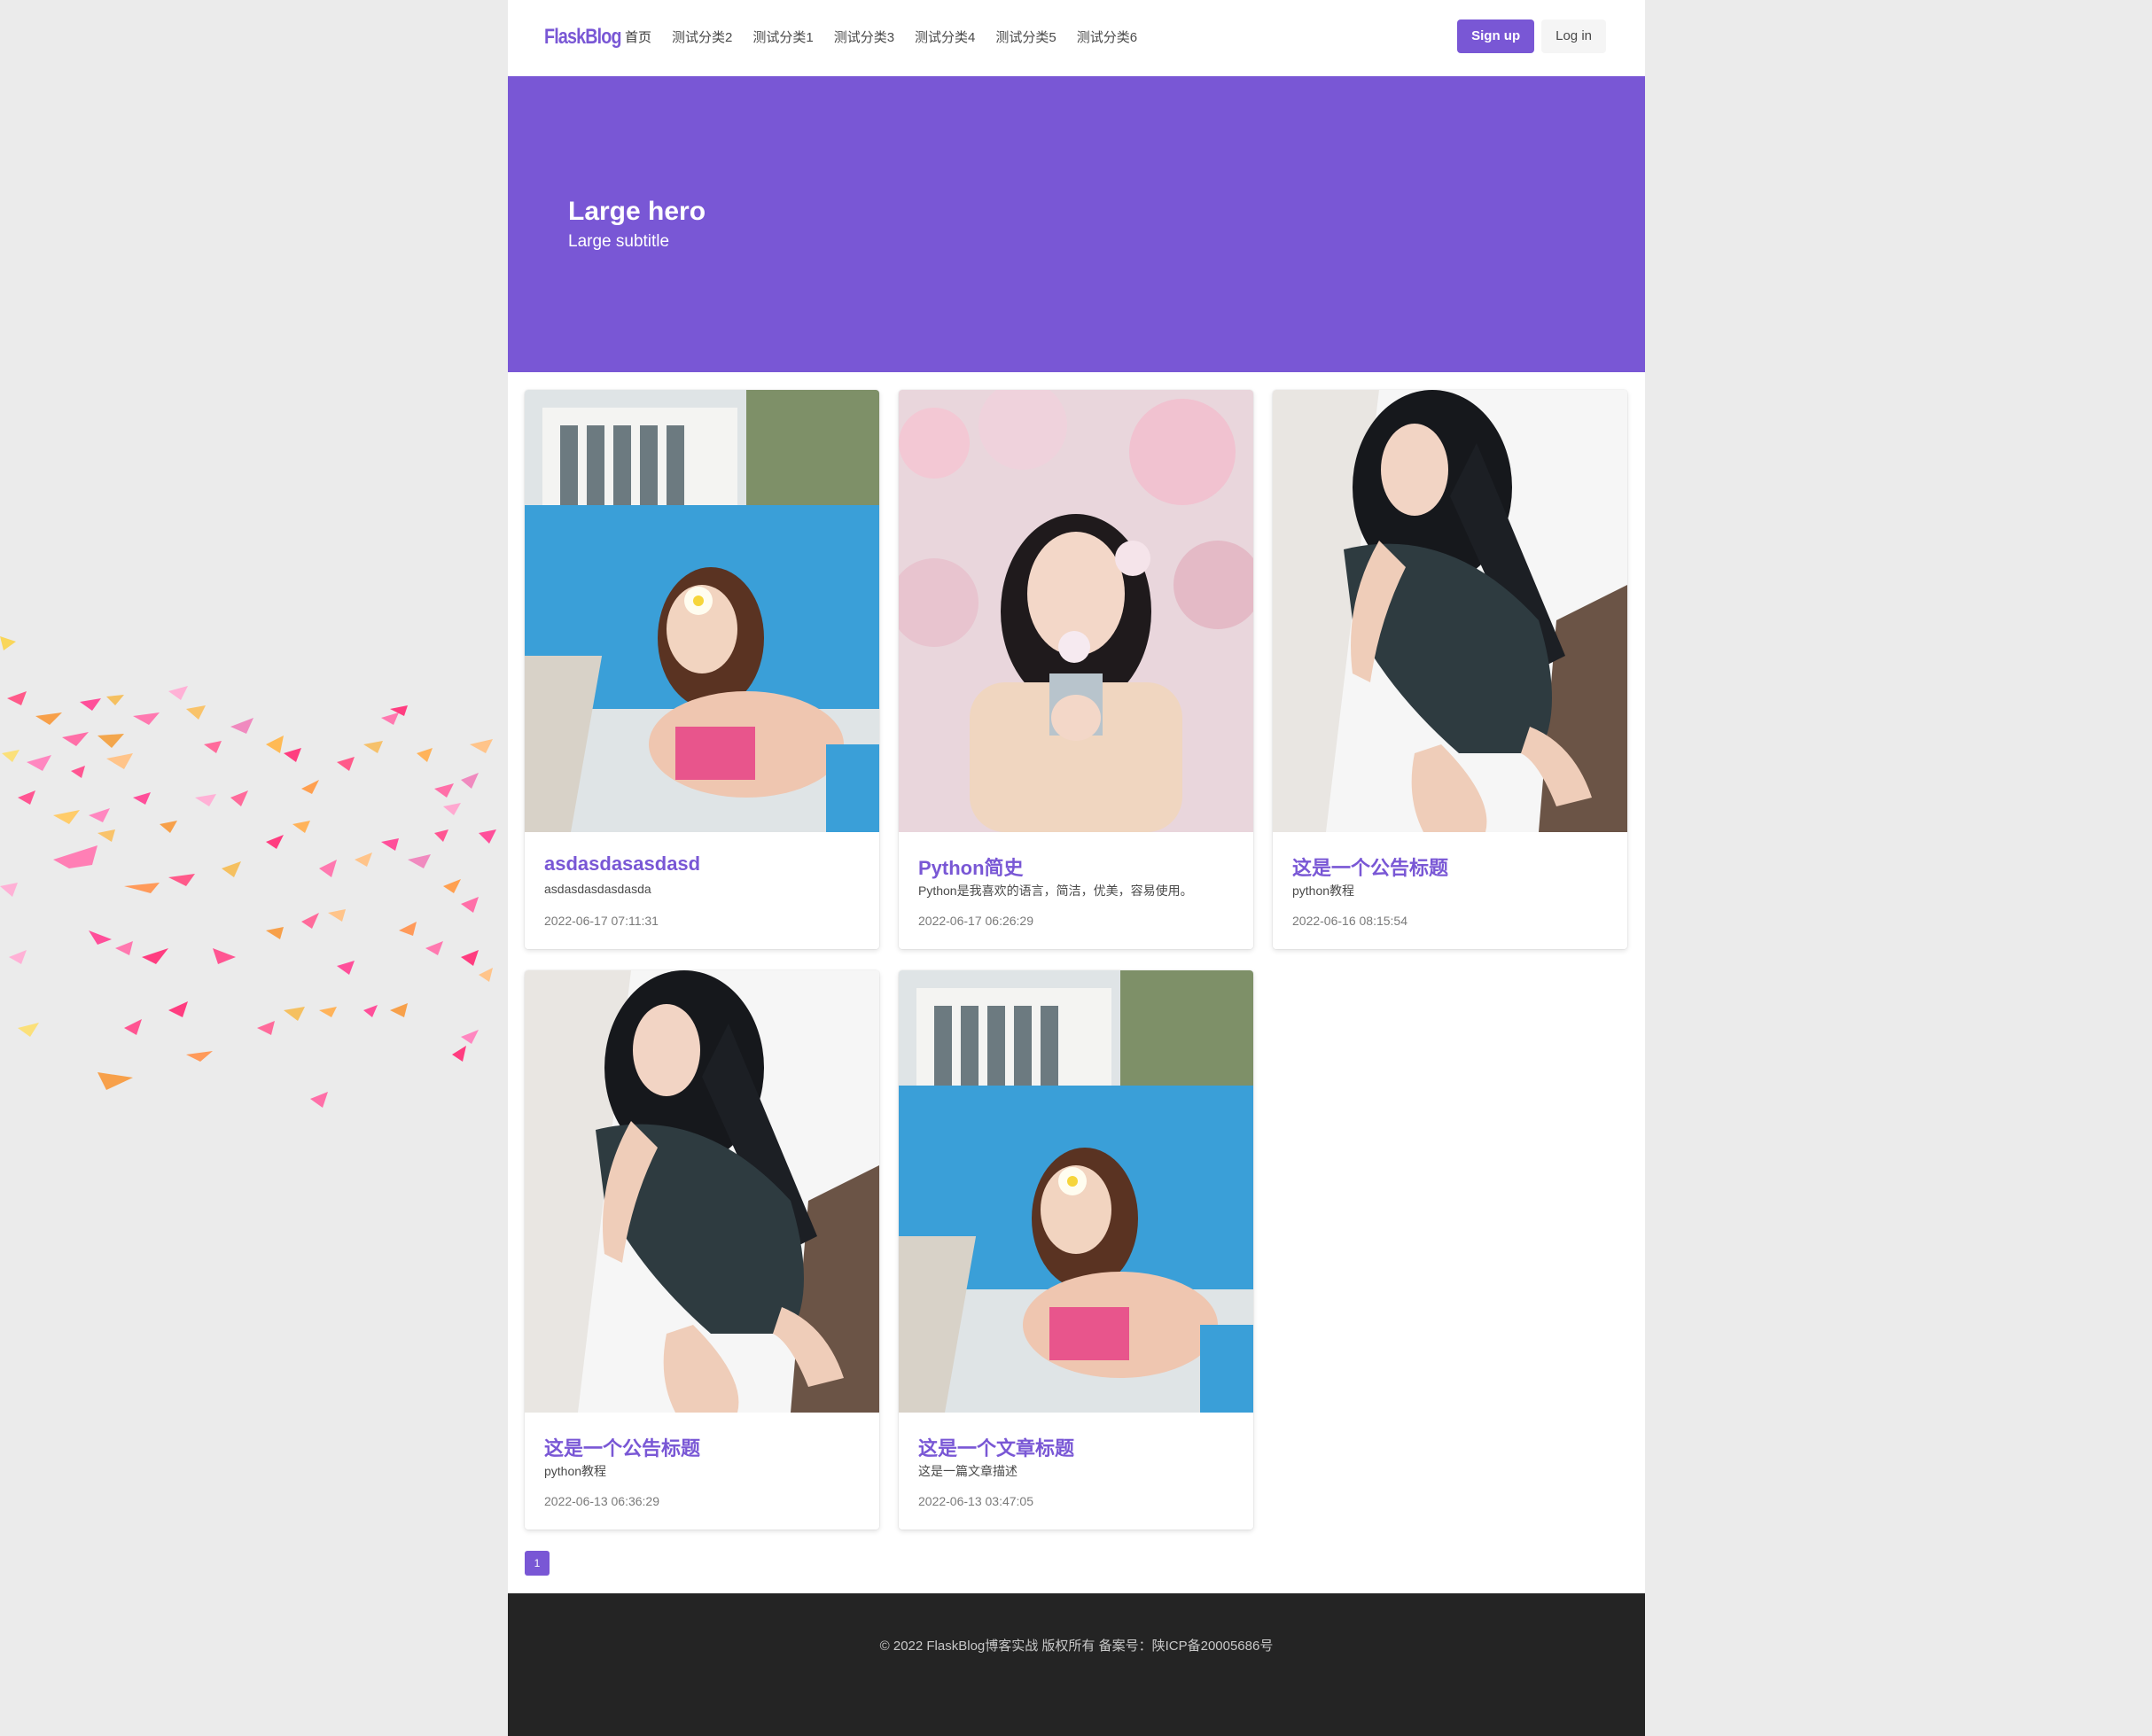 This screenshot has width=2152, height=1736. What do you see at coordinates (702, 38) in the screenshot?
I see `nav-item-category-2: 测试分类2` at bounding box center [702, 38].